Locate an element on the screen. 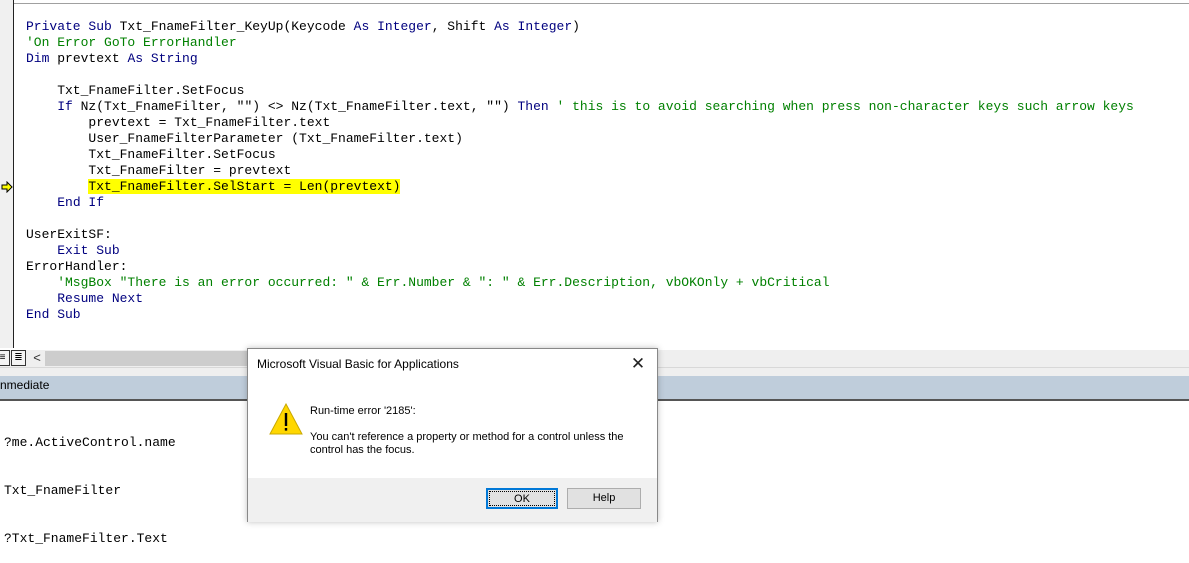 This screenshot has width=1189, height=563. code-keyword: As String is located at coordinates (162, 58).